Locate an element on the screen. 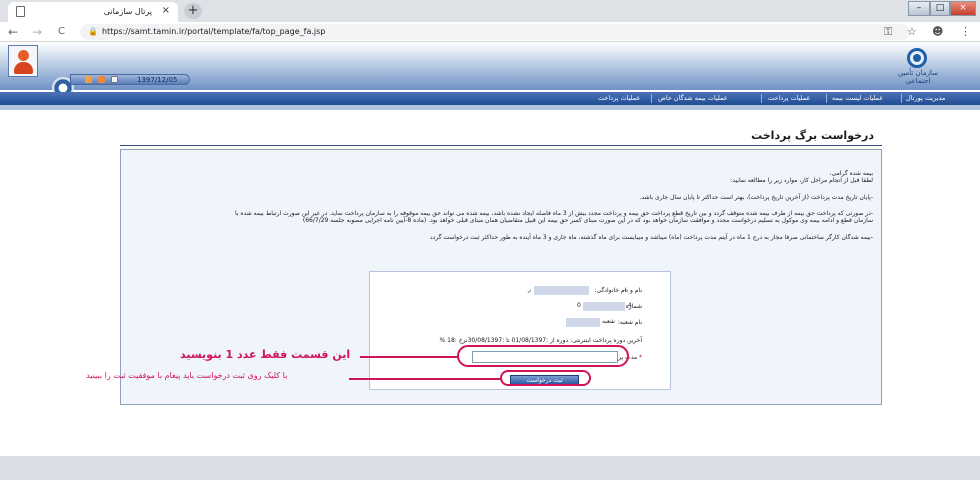 The height and width of the screenshot is (480, 980). new-tab-button: + is located at coordinates (193, 11).